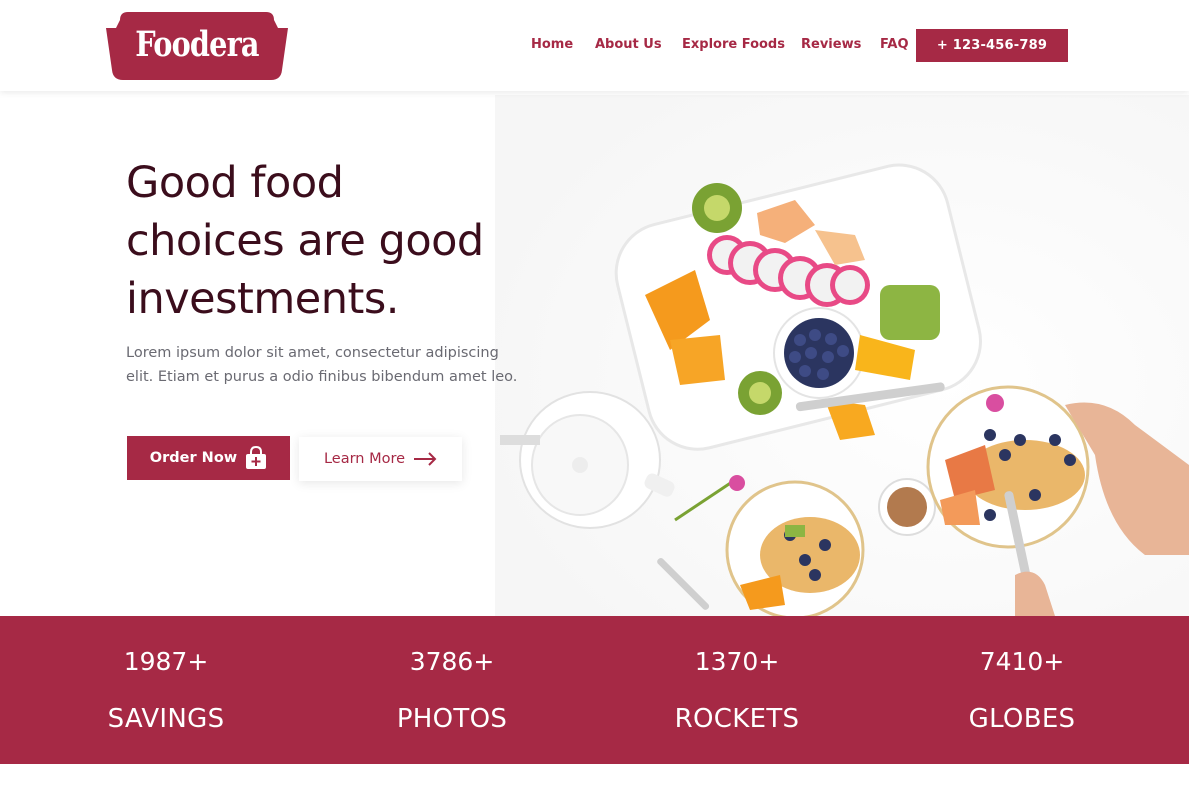  I want to click on nav-home-link: Home, so click(552, 44).